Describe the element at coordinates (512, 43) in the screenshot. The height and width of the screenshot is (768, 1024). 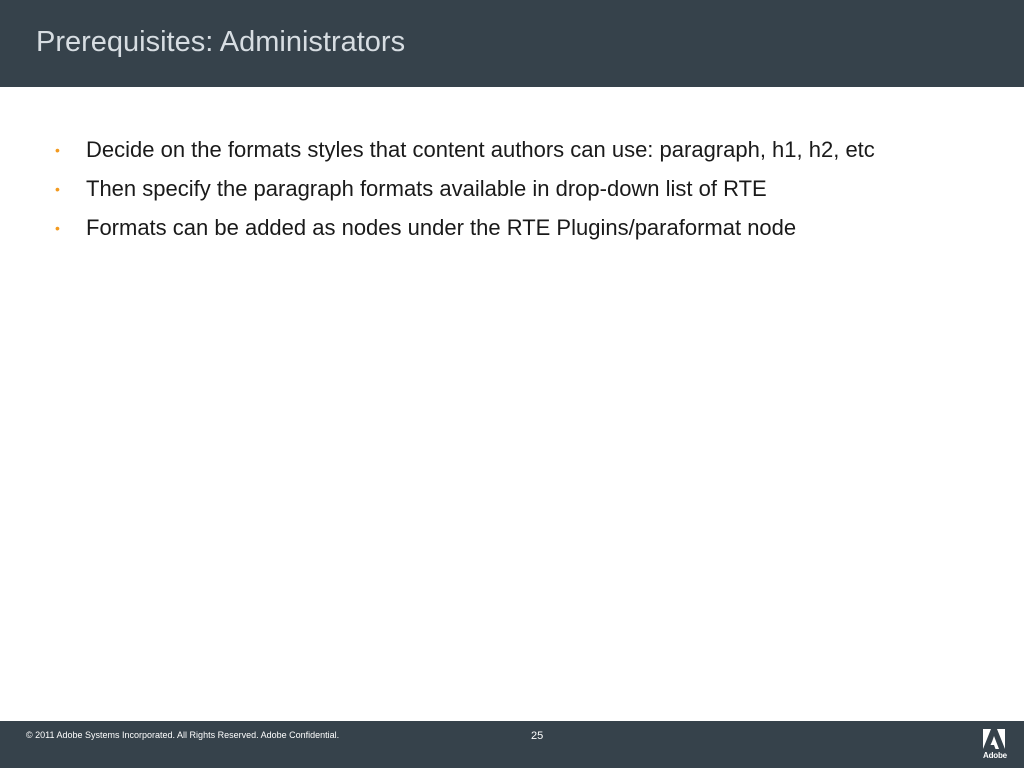
I see `header-bar: Prerequisites: Administrators` at that location.